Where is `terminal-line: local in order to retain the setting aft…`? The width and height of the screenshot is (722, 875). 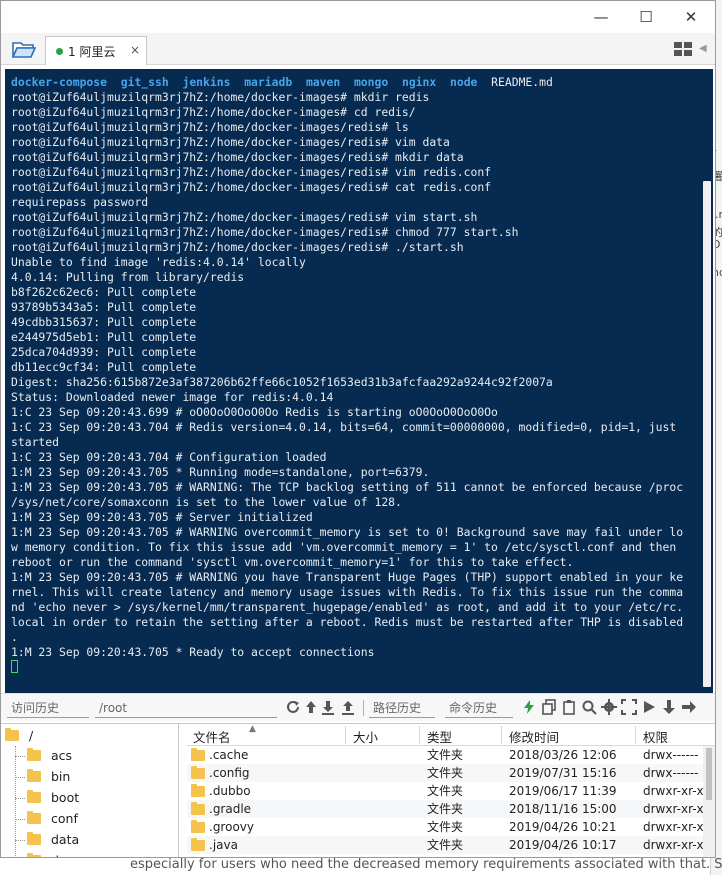 terminal-line: local in order to retain the setting aft… is located at coordinates (347, 622).